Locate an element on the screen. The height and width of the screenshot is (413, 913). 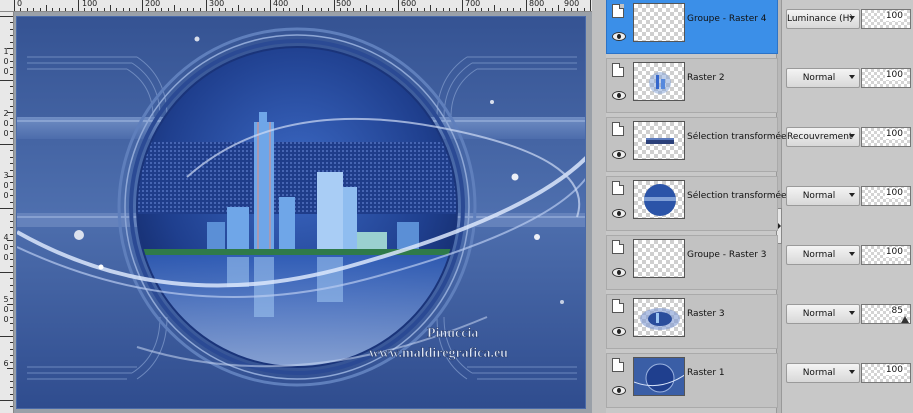
layer-row: Raster 3 Normal 85 is located at coordinates (759, 323).